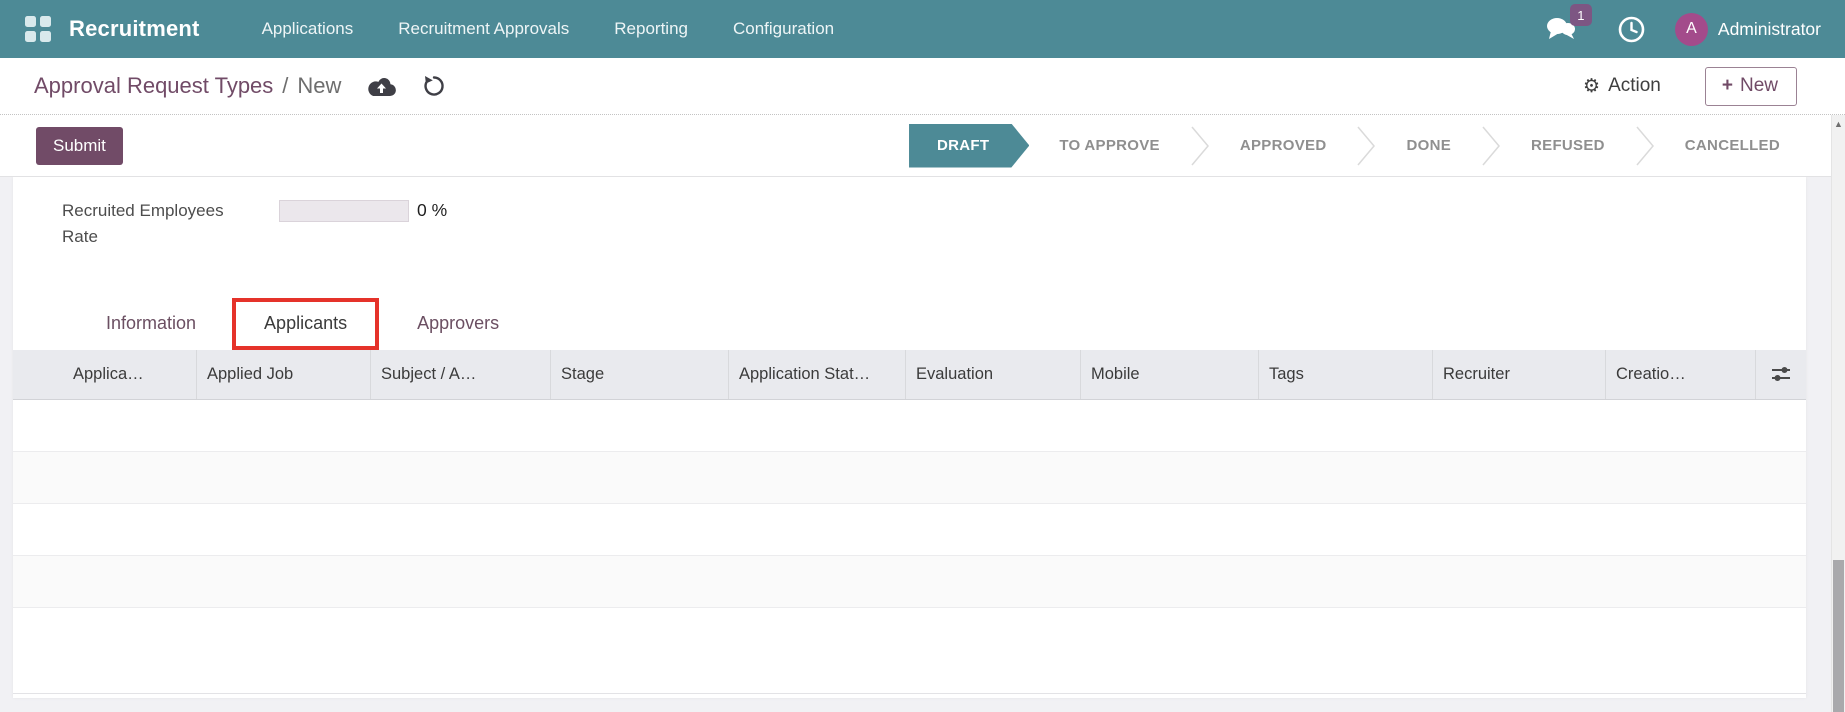  I want to click on action-menu-button: ⚙ Action, so click(1622, 86).